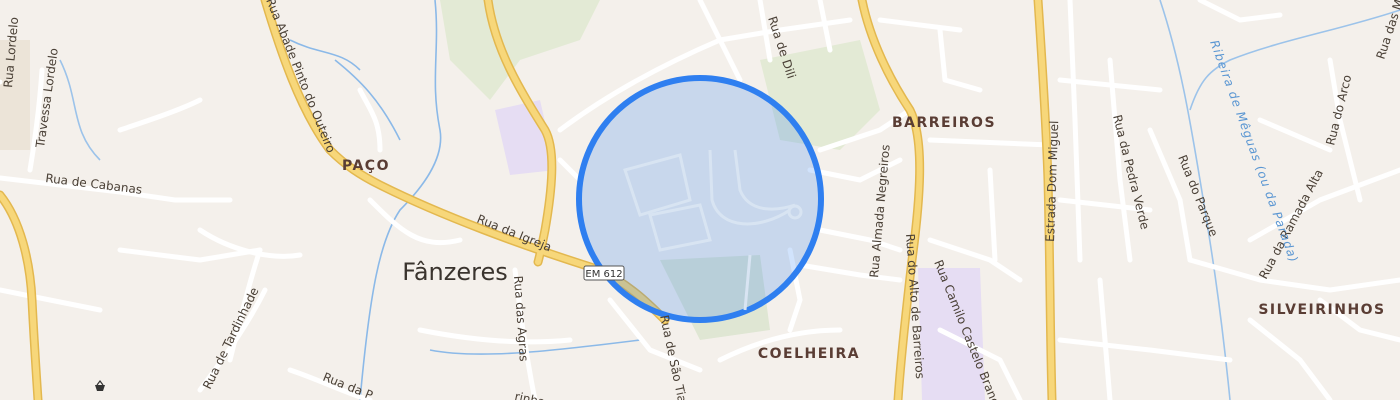 The image size is (1400, 400). I want to click on highlight-area, so click(700, 199).